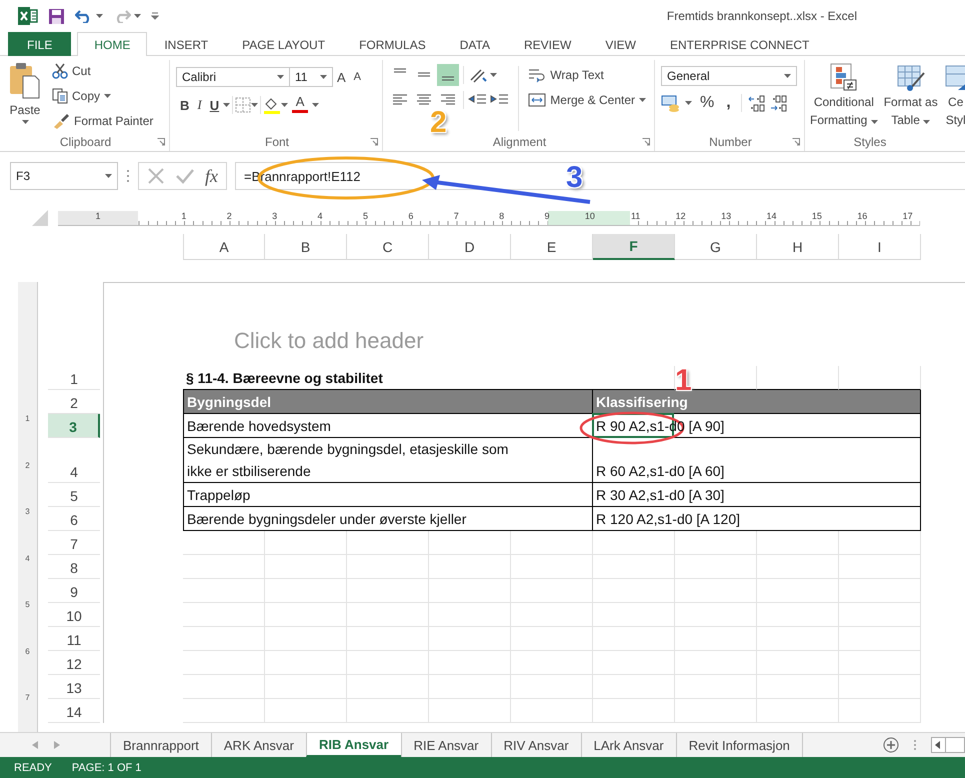 The height and width of the screenshot is (778, 965). Describe the element at coordinates (392, 44) in the screenshot. I see `ribbon-tab: FORMULAS` at that location.